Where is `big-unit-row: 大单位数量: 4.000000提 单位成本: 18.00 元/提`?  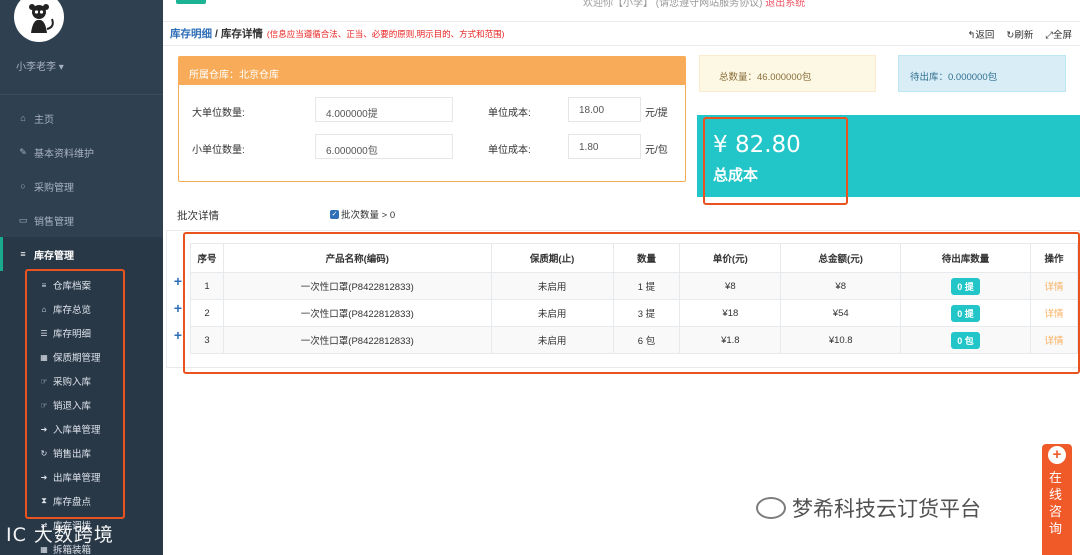 big-unit-row: 大单位数量: 4.000000提 单位成本: 18.00 元/提 is located at coordinates (432, 110).